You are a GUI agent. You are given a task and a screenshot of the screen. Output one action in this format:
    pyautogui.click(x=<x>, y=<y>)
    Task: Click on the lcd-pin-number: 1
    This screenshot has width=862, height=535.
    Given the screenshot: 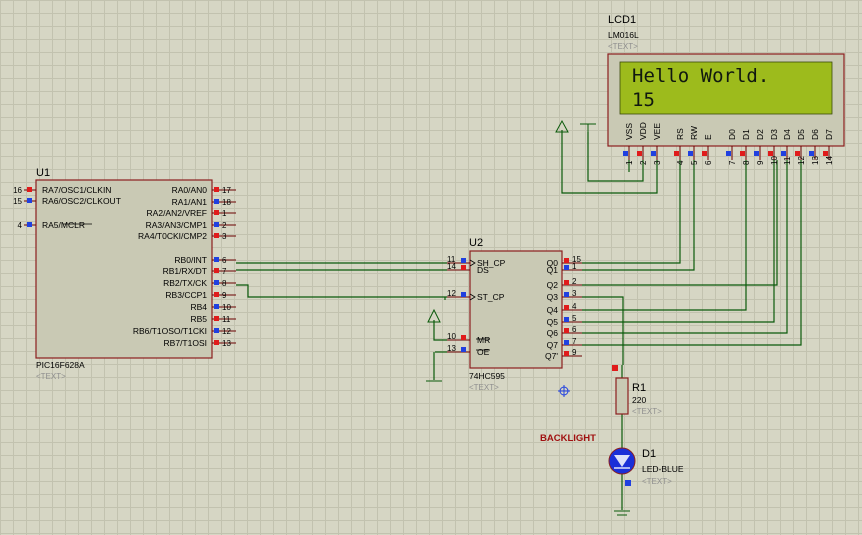 What is the action you would take?
    pyautogui.click(x=629, y=162)
    